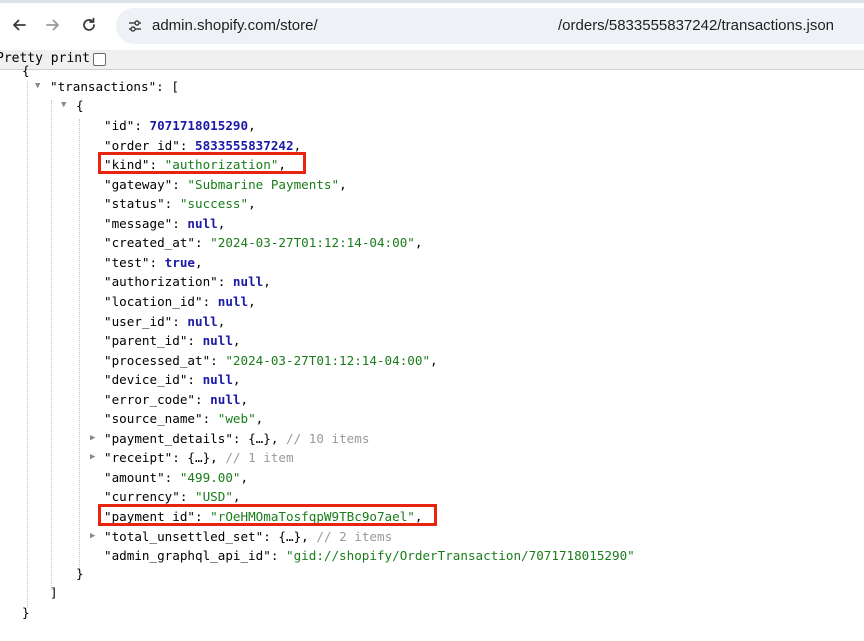 This screenshot has height=641, width=864. What do you see at coordinates (235, 25) in the screenshot?
I see `url-host-text: admin.shopify.com/store/` at bounding box center [235, 25].